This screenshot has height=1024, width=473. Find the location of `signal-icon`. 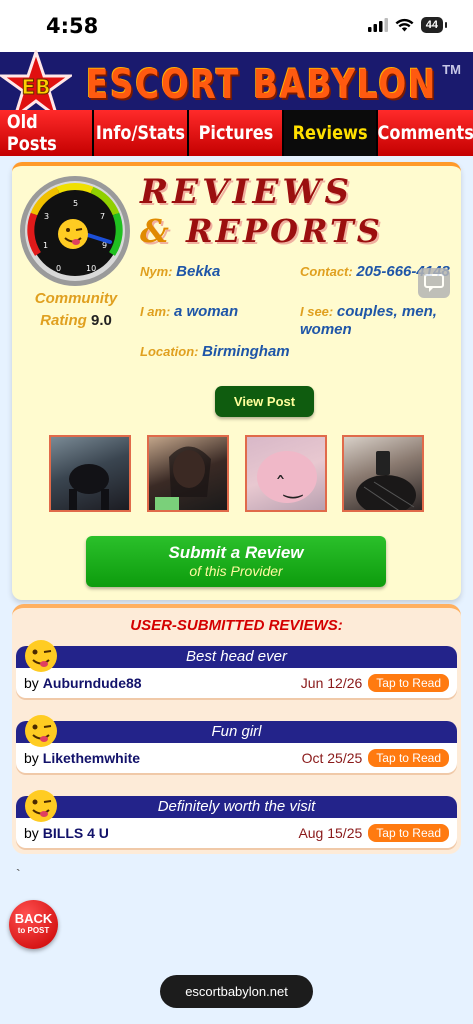

signal-icon is located at coordinates (377, 25).